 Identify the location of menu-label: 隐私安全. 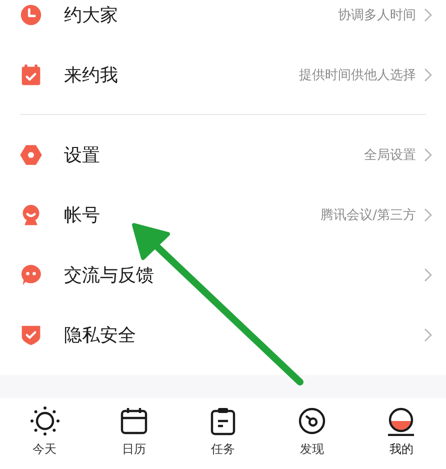
(100, 335).